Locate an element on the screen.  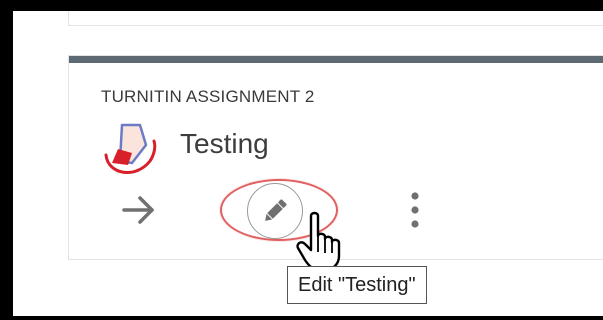
screenshot-frame-top is located at coordinates (301, 5).